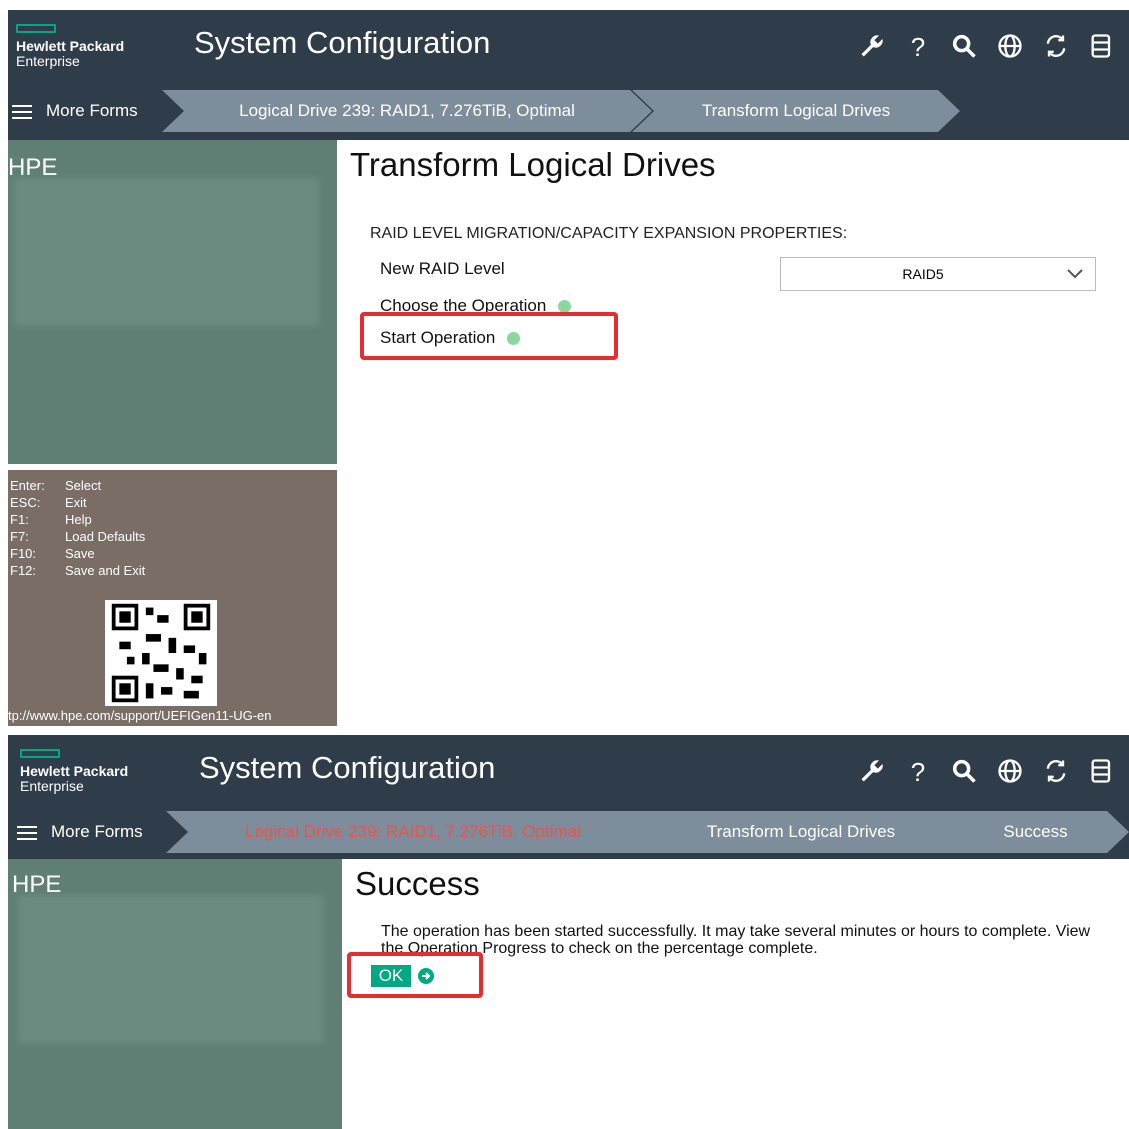  Describe the element at coordinates (56, 485) in the screenshot. I see `key-row: Enter: Select` at that location.